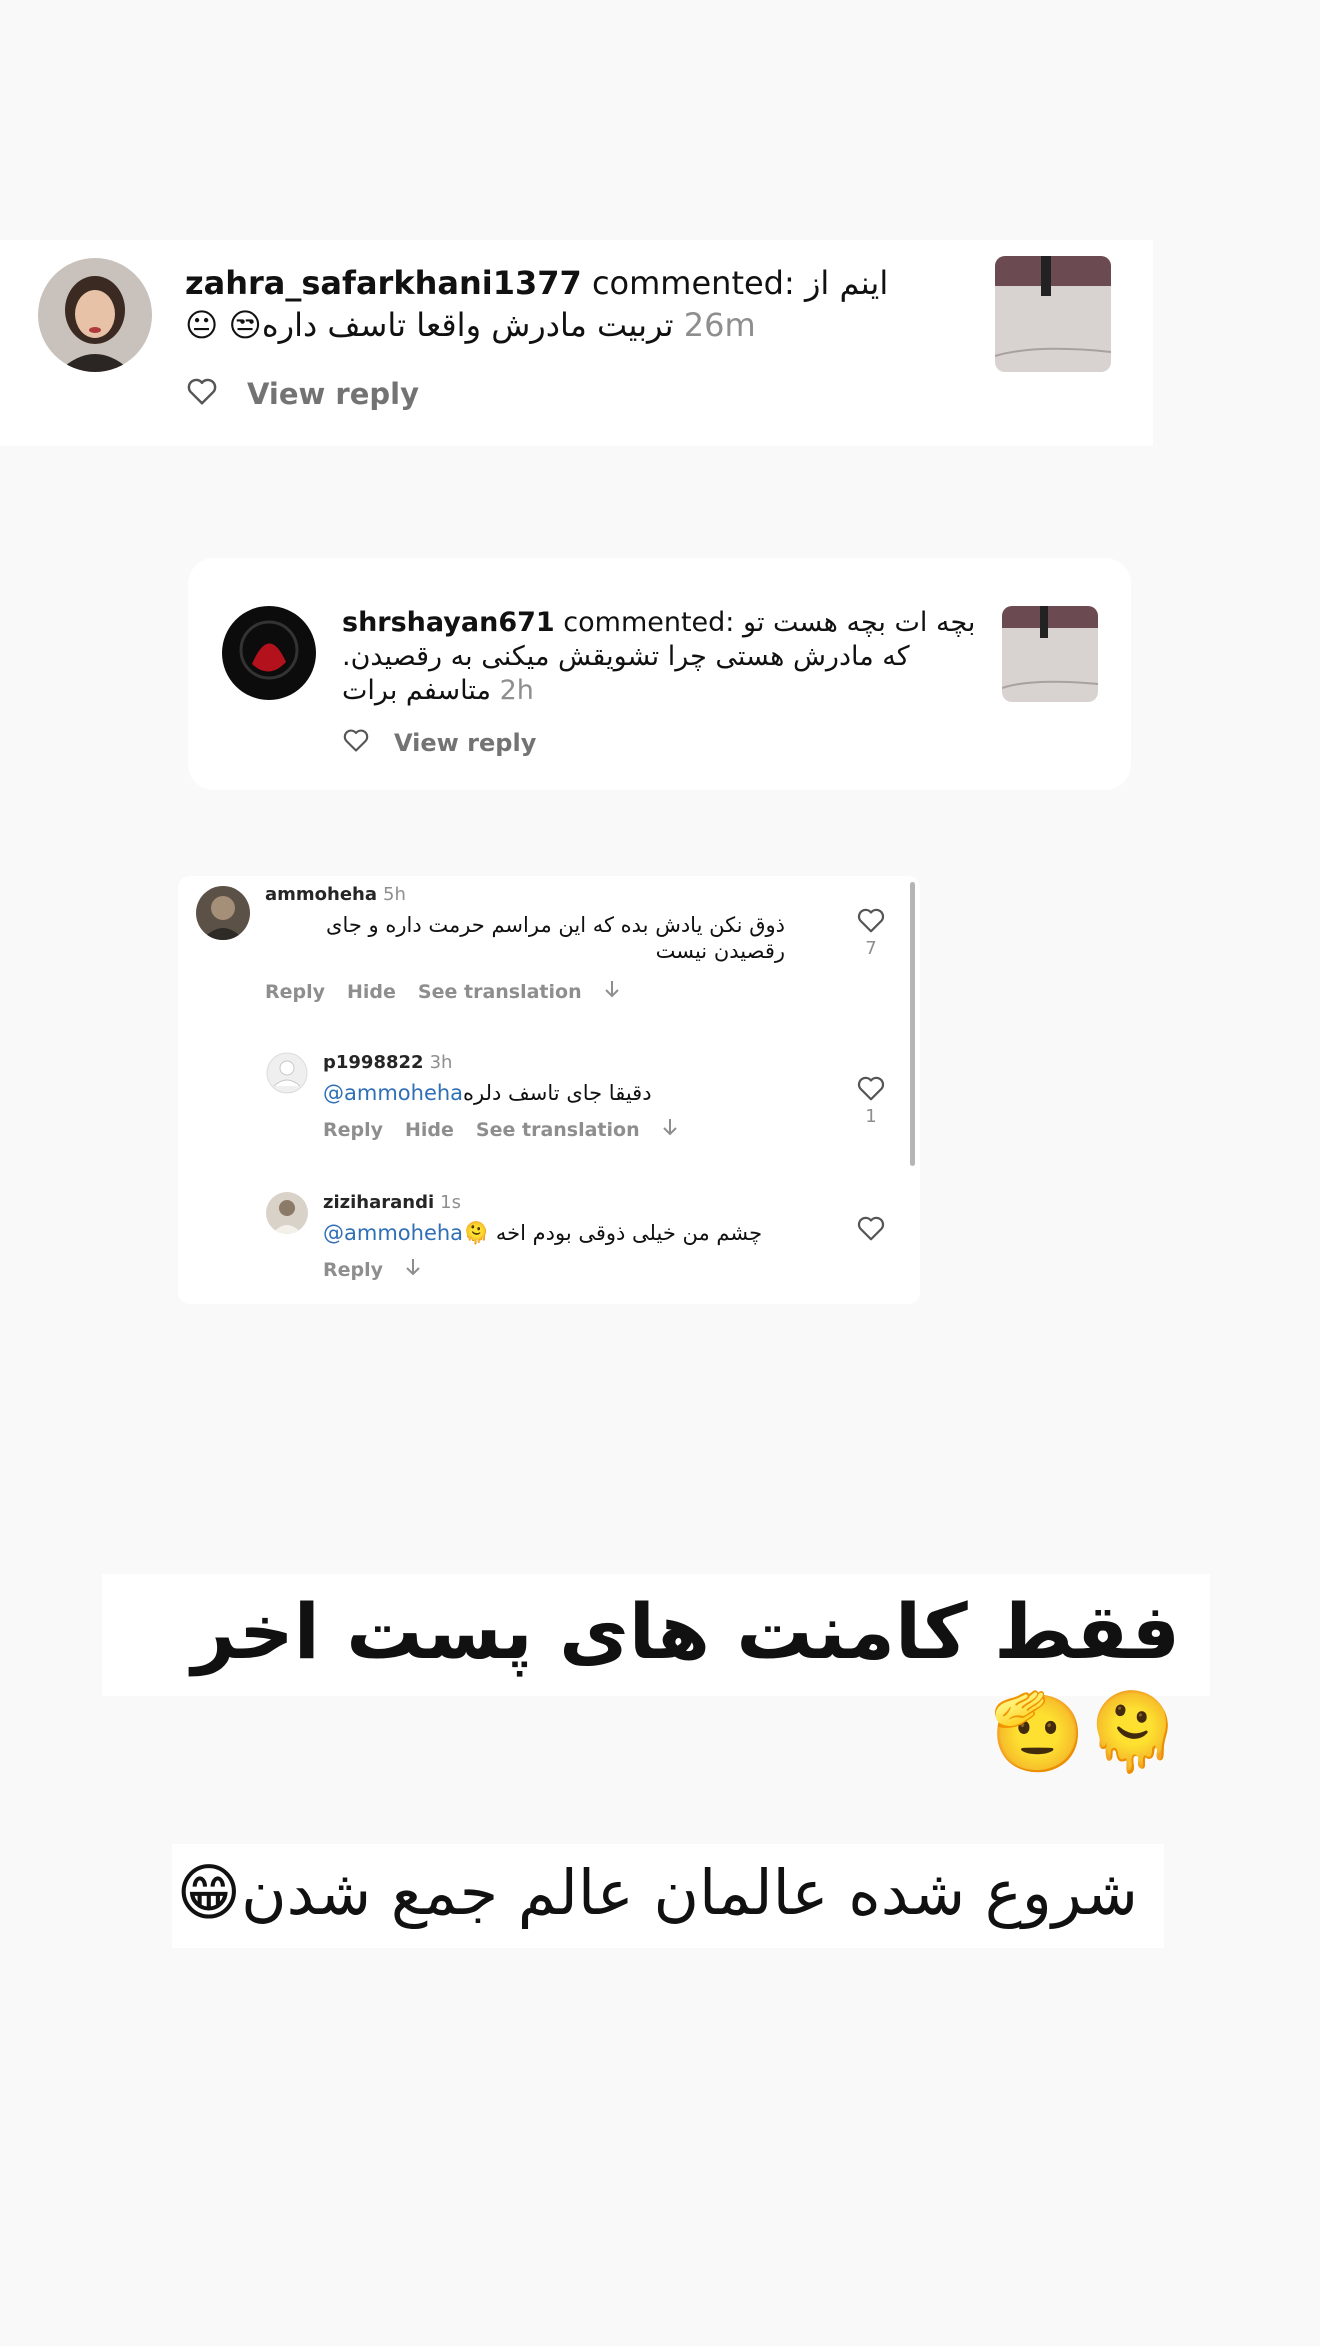 This screenshot has width=1320, height=2346. Describe the element at coordinates (321, 894) in the screenshot. I see `username: ammoheha` at that location.